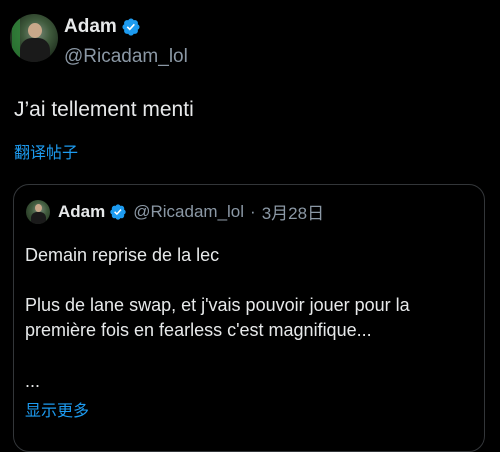 The height and width of the screenshot is (452, 500). What do you see at coordinates (188, 212) in the screenshot?
I see `quoted-author-handle: @Ricadam_lol` at bounding box center [188, 212].